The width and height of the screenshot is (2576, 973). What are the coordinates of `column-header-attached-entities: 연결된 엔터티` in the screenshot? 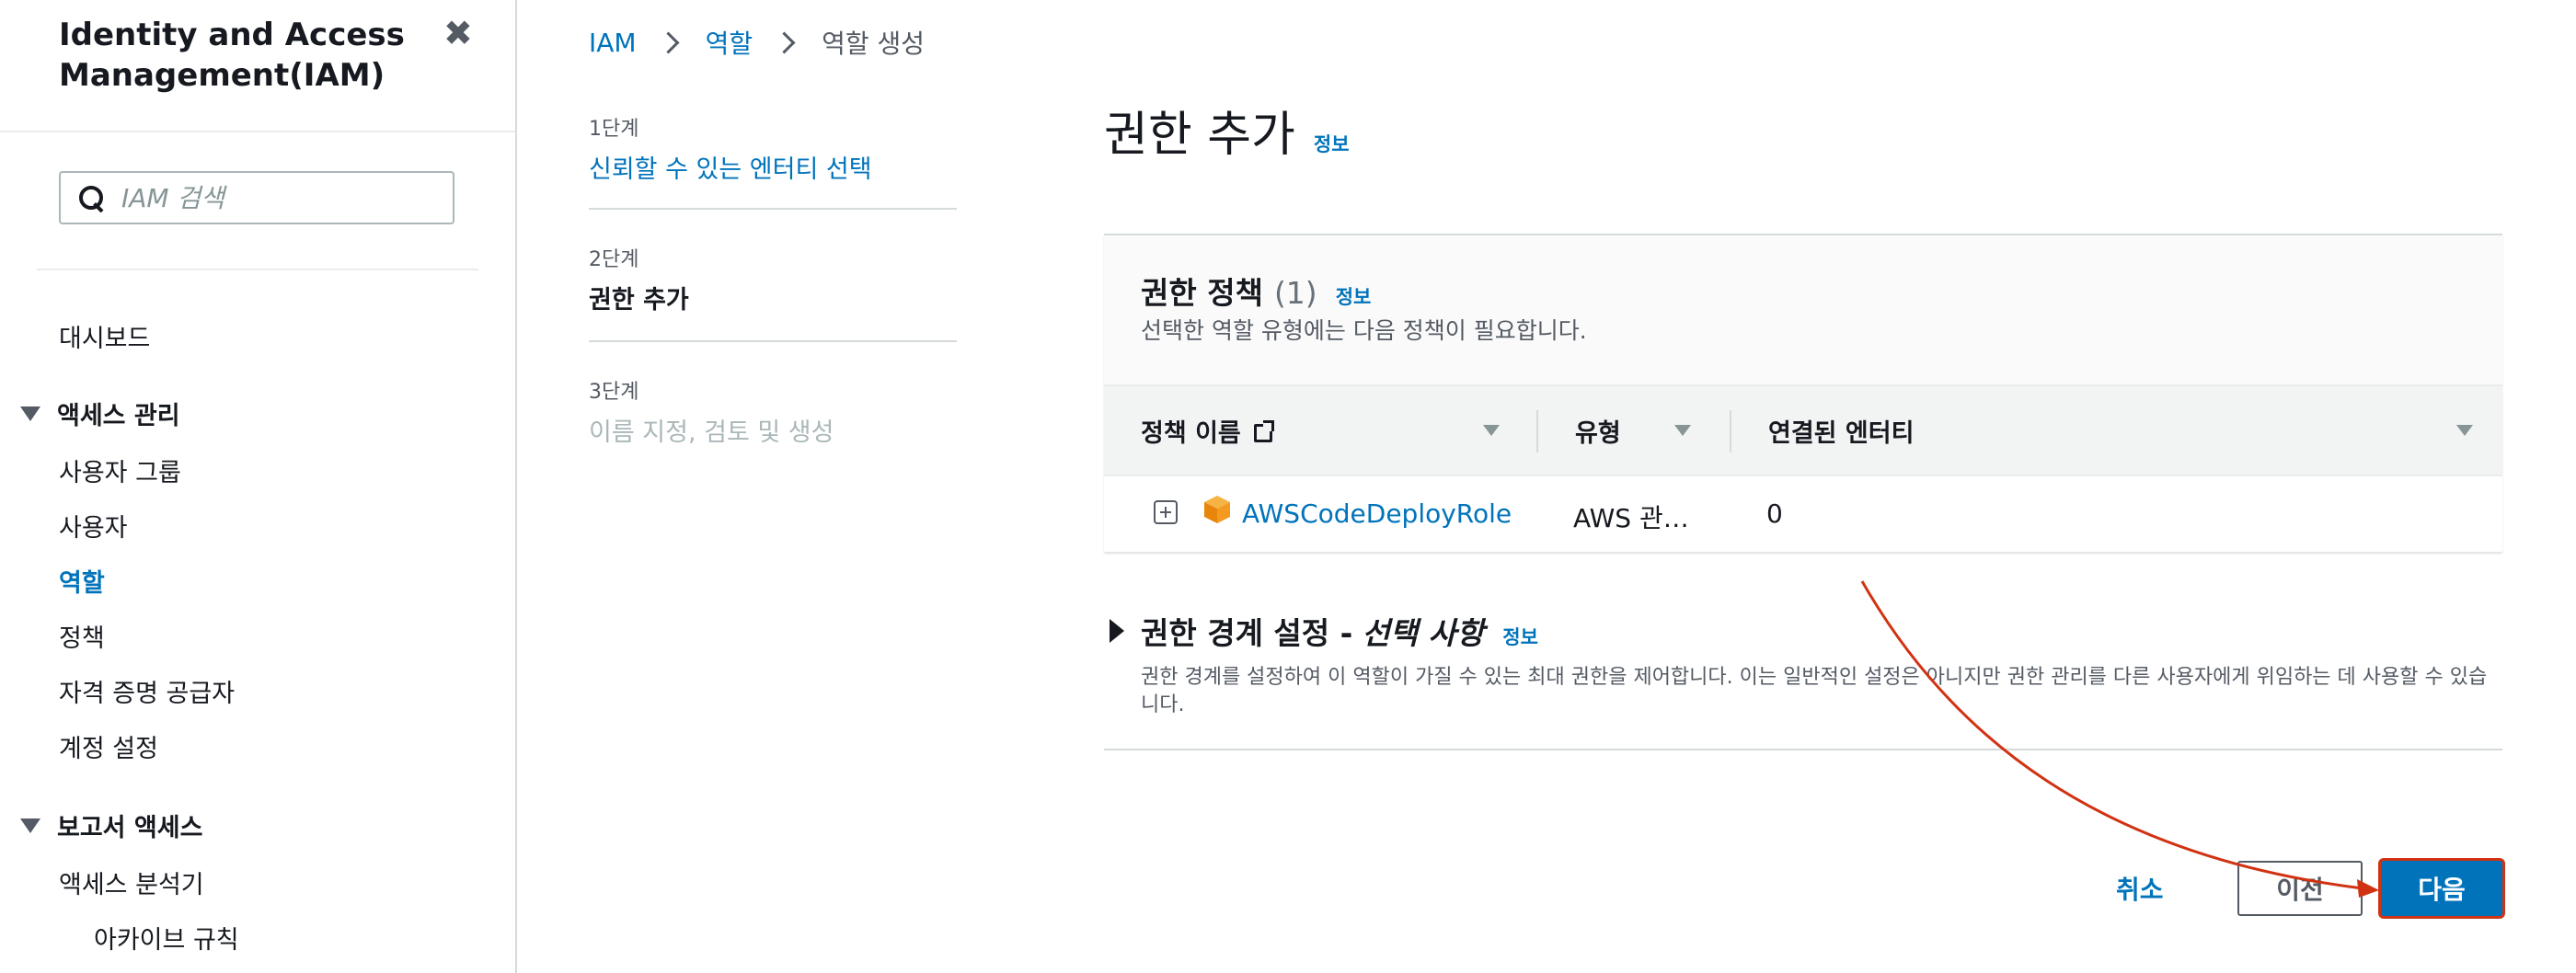 It's located at (1841, 430).